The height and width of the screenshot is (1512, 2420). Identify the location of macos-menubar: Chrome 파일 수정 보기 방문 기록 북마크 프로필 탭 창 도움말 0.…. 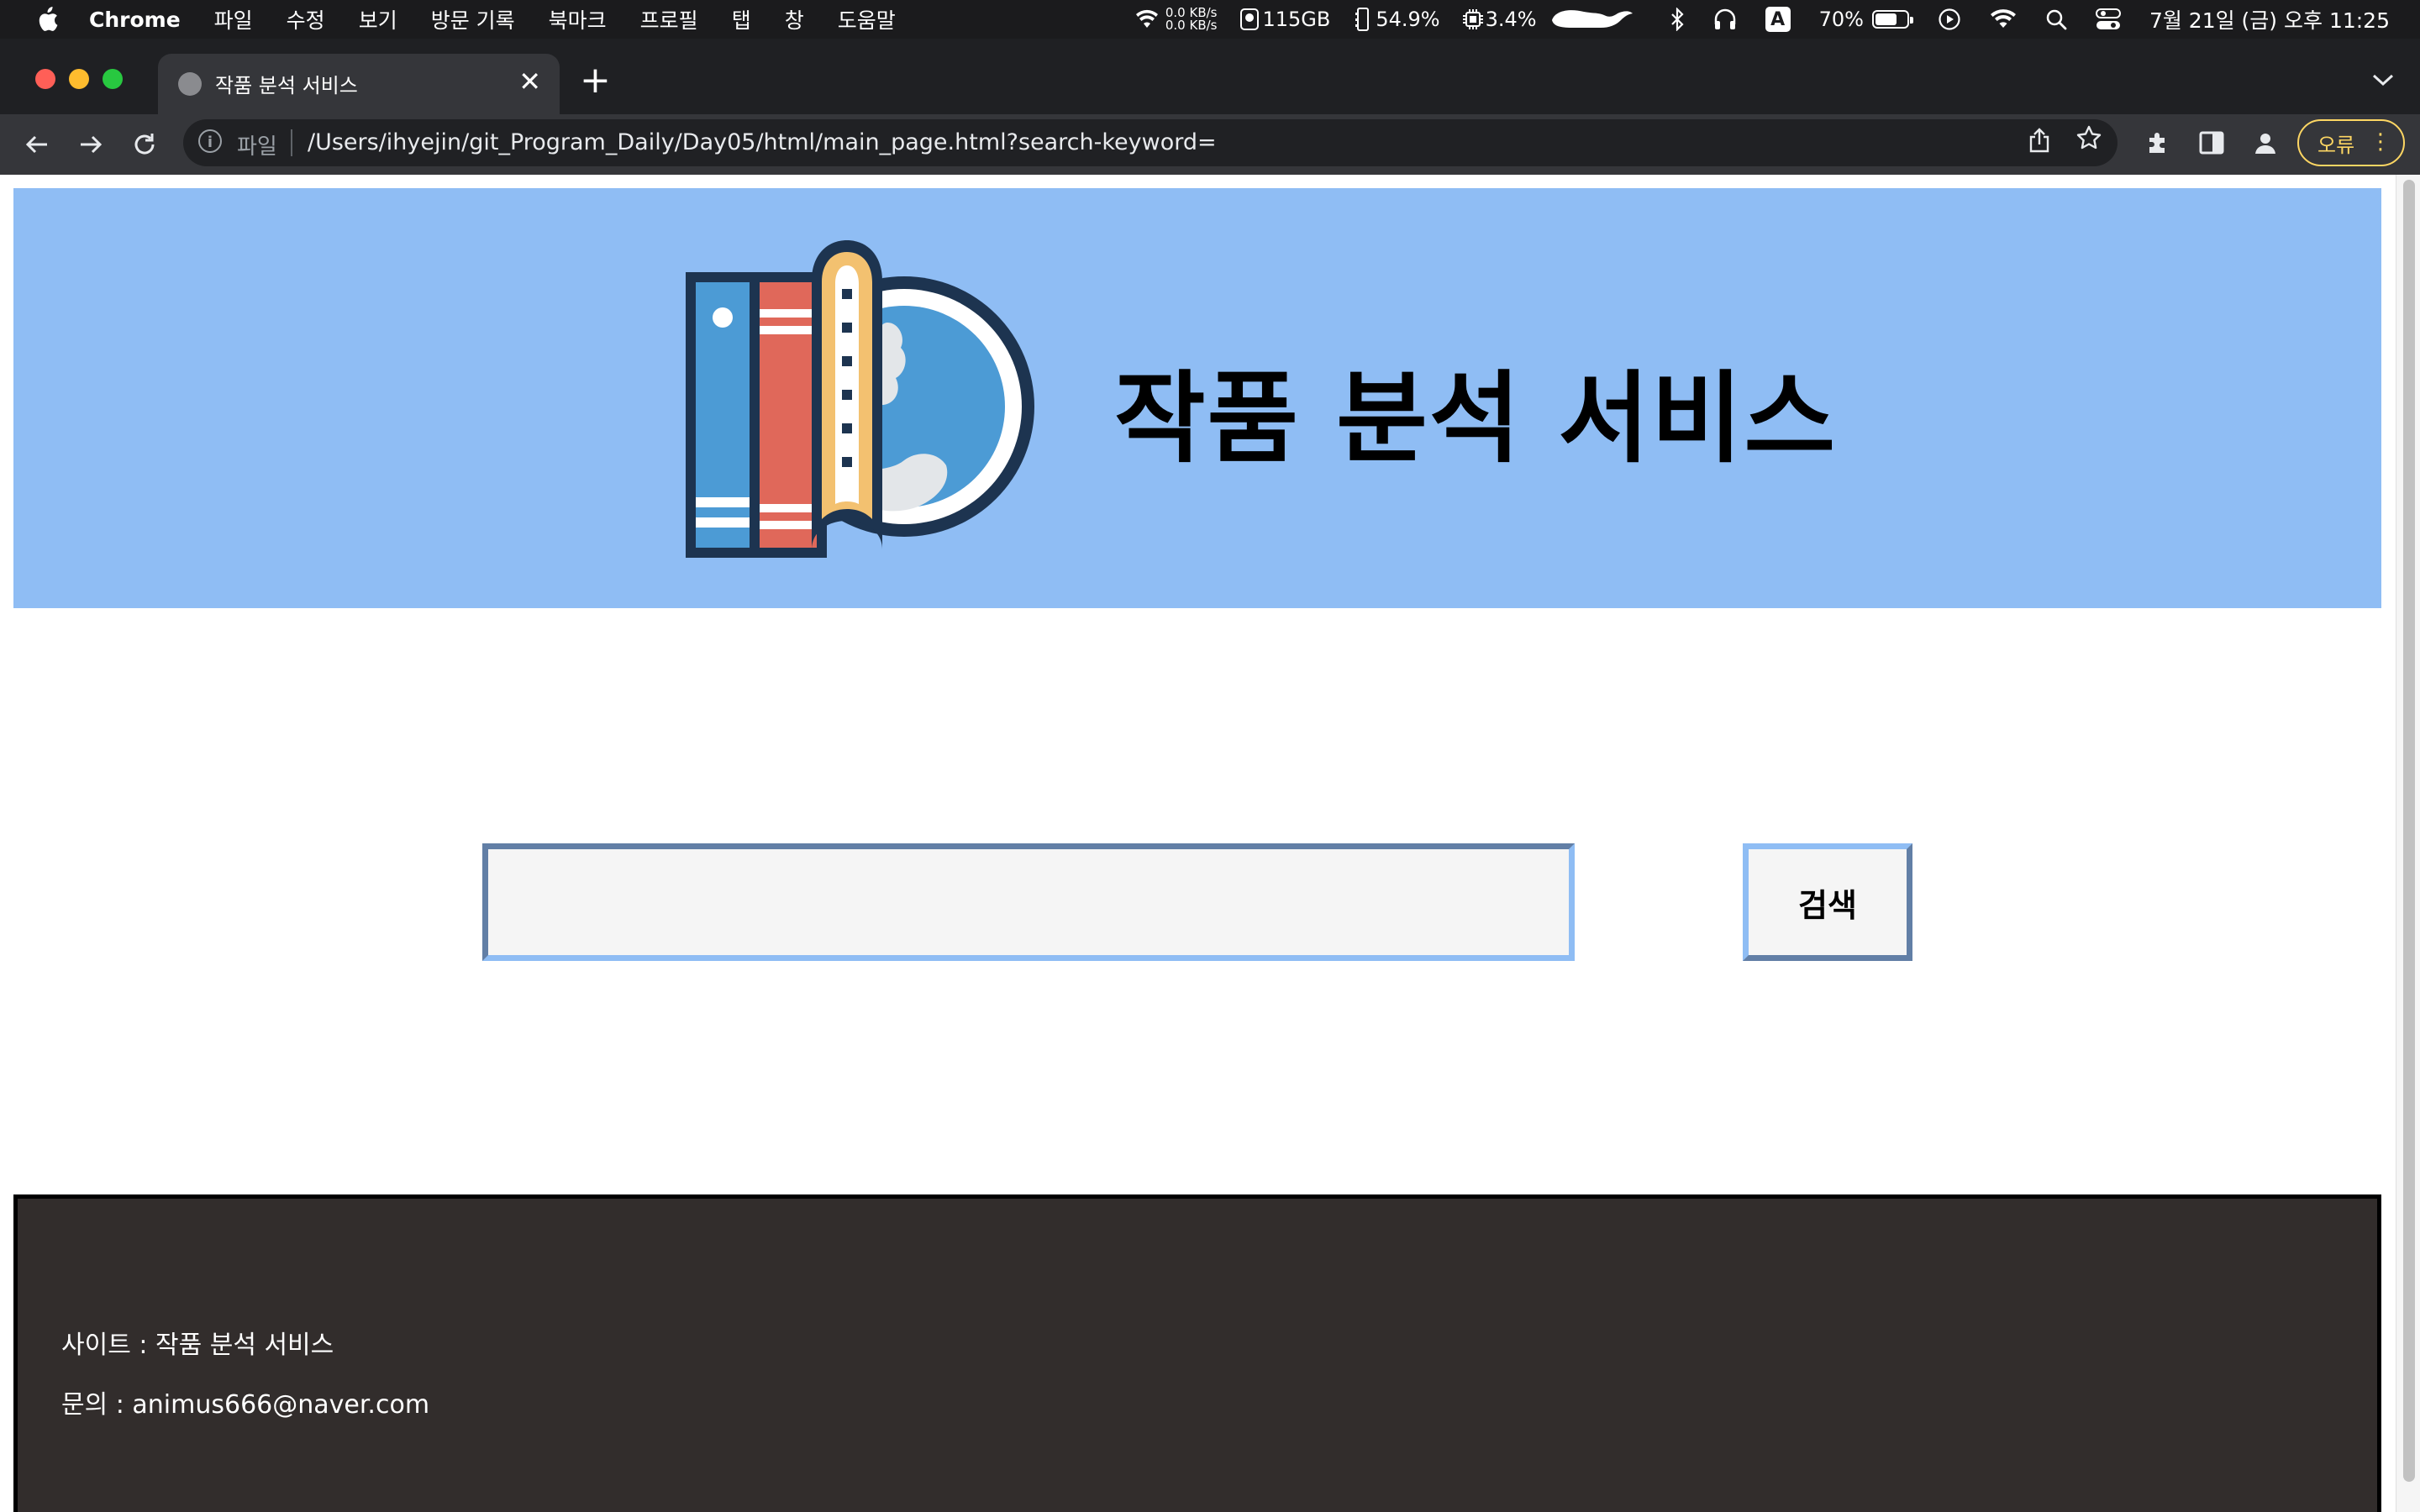
(1210, 19).